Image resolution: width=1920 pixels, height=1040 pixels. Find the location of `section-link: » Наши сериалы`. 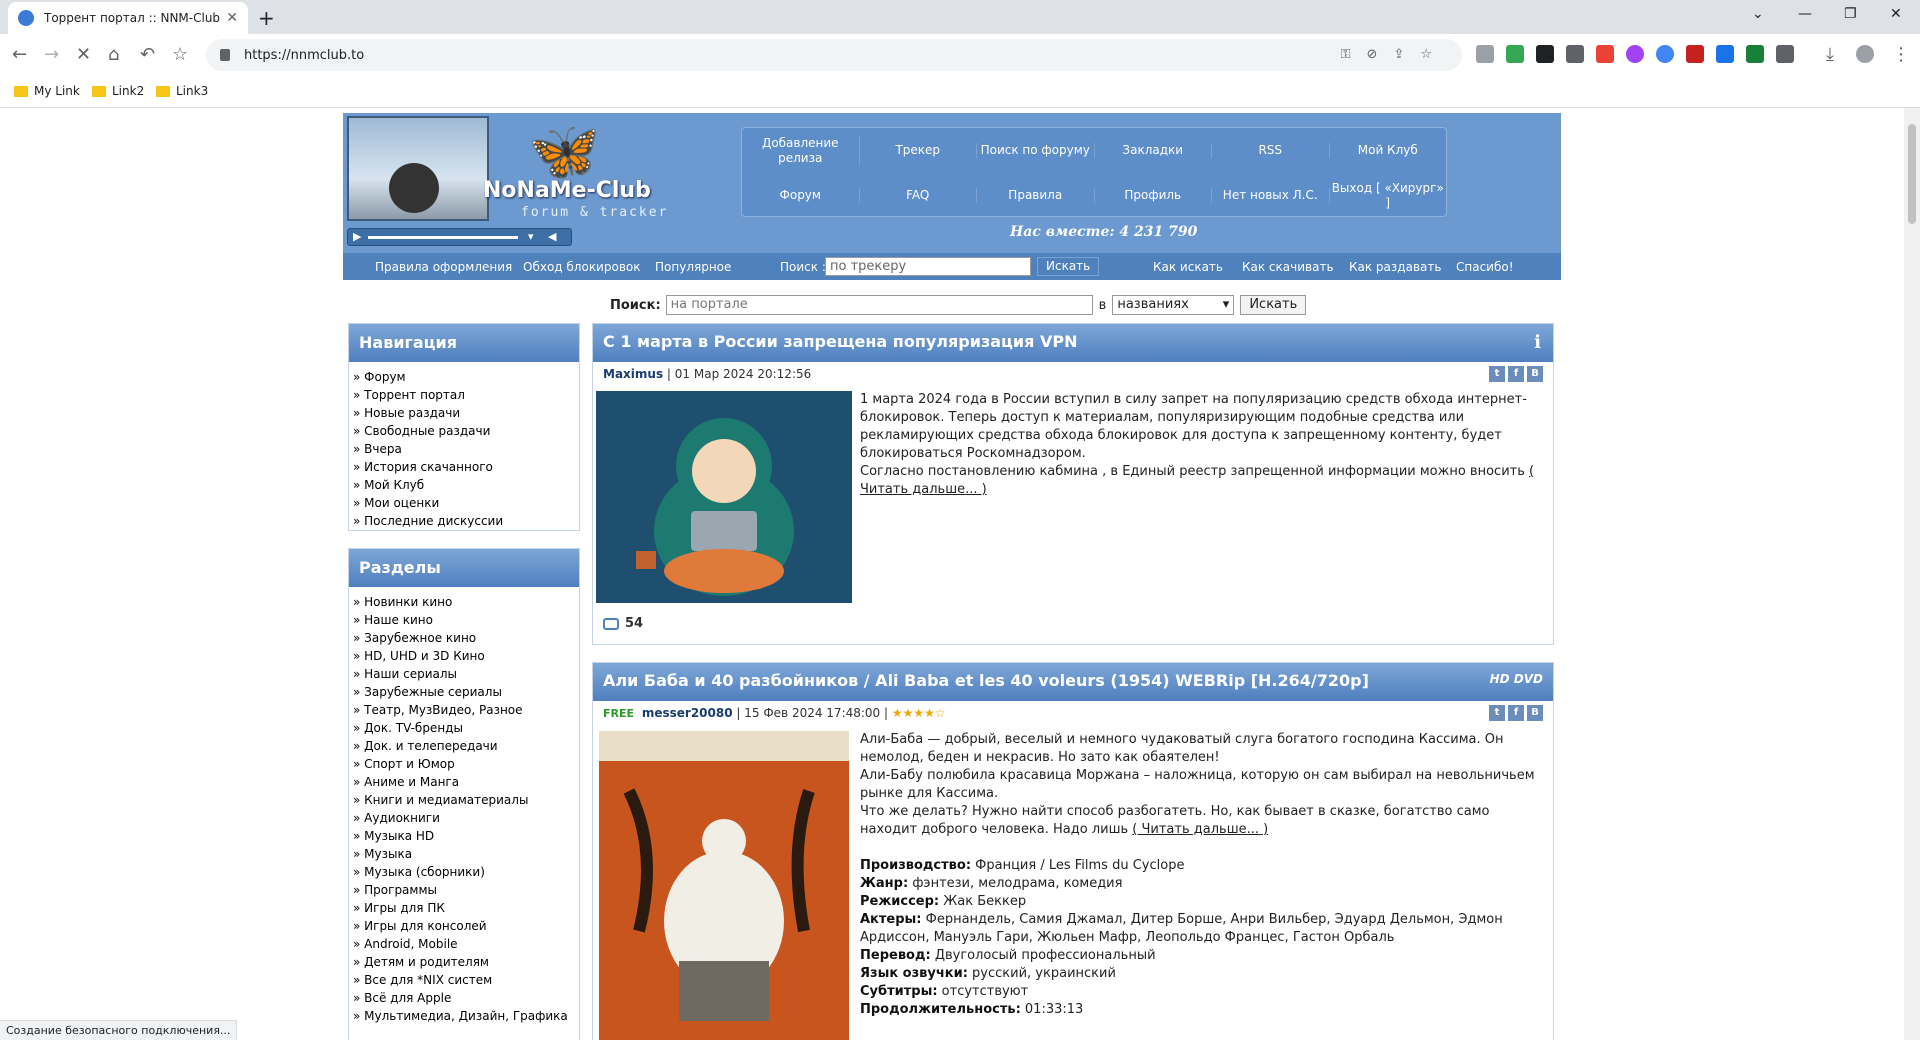

section-link: » Наши сериалы is located at coordinates (464, 674).